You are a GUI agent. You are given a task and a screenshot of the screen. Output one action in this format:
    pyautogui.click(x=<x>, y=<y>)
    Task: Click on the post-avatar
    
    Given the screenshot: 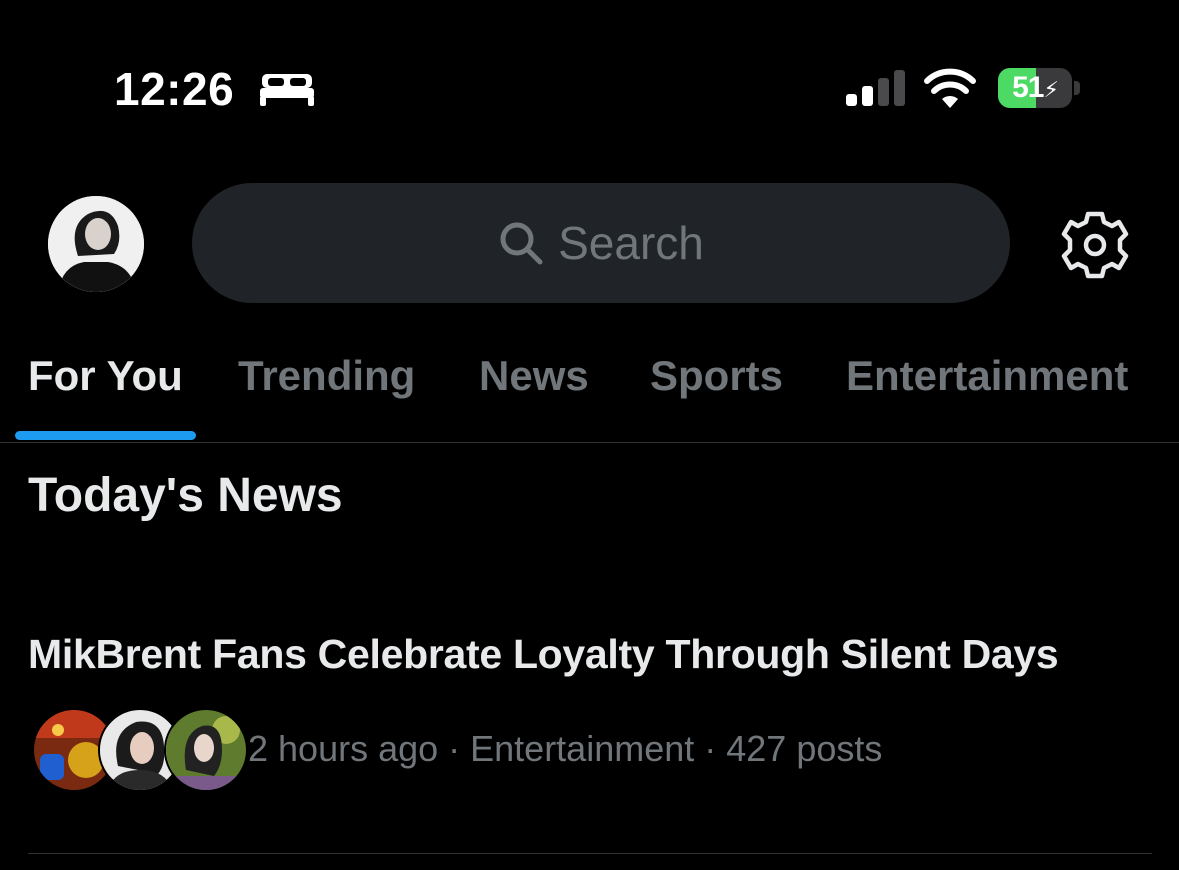 What is the action you would take?
    pyautogui.click(x=206, y=750)
    